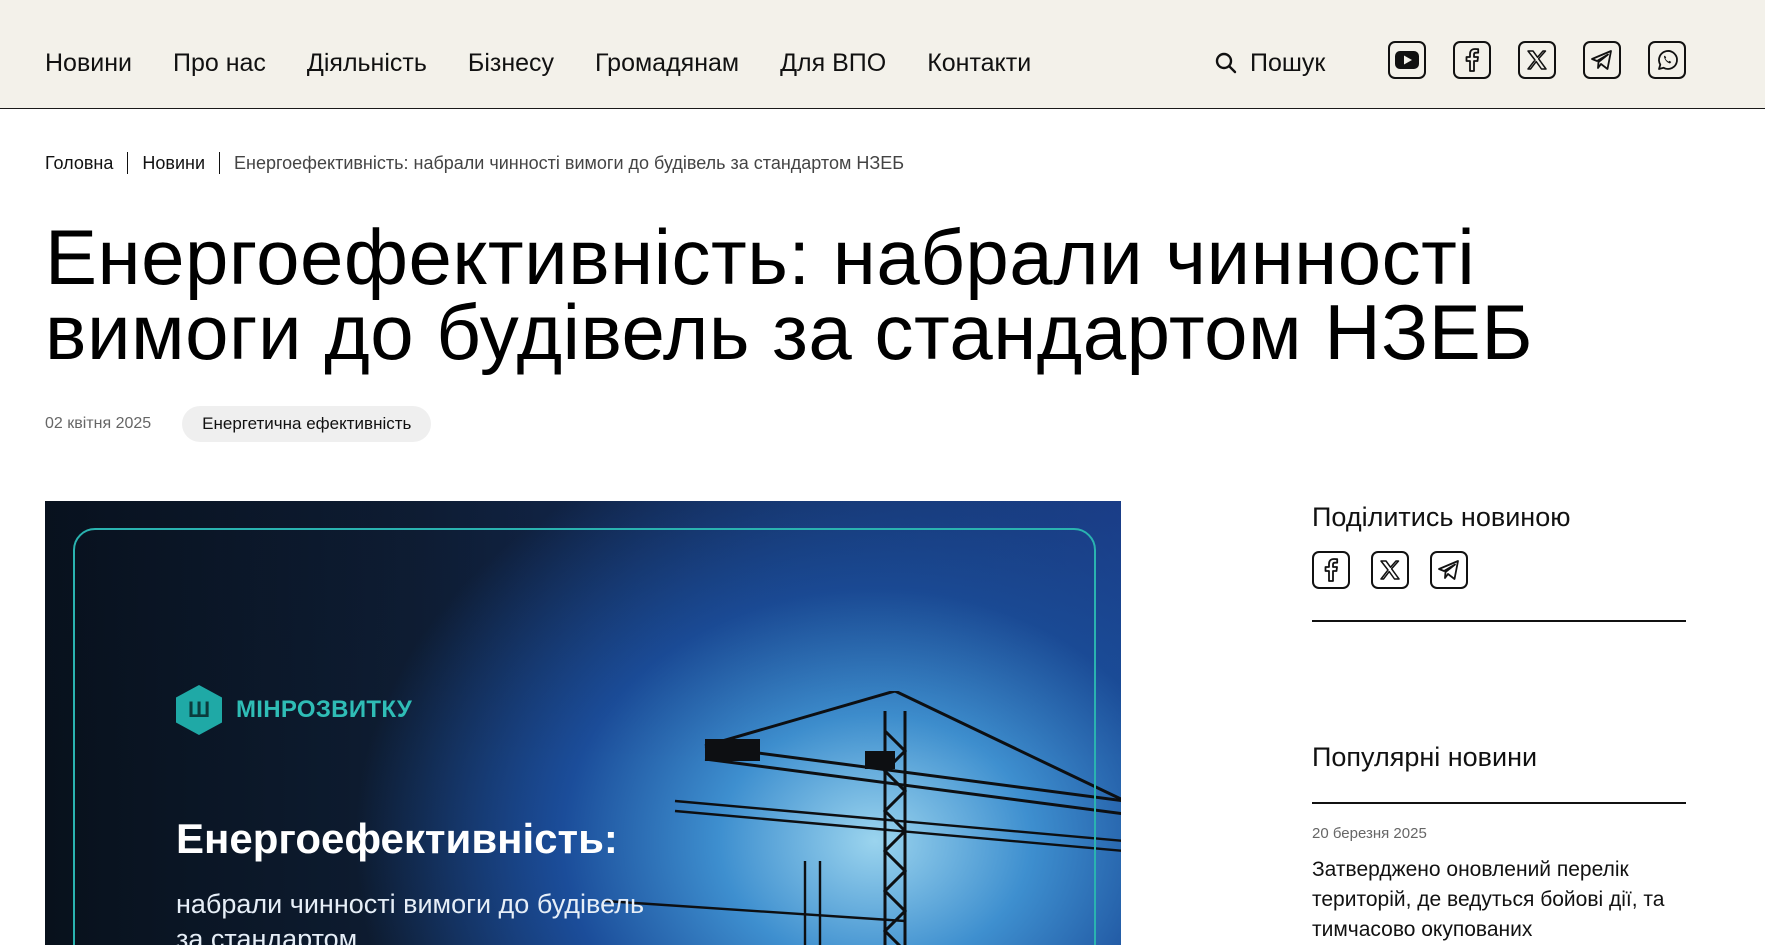 The image size is (1765, 945). What do you see at coordinates (833, 63) in the screenshot?
I see `nav-idp: Для ВПО` at bounding box center [833, 63].